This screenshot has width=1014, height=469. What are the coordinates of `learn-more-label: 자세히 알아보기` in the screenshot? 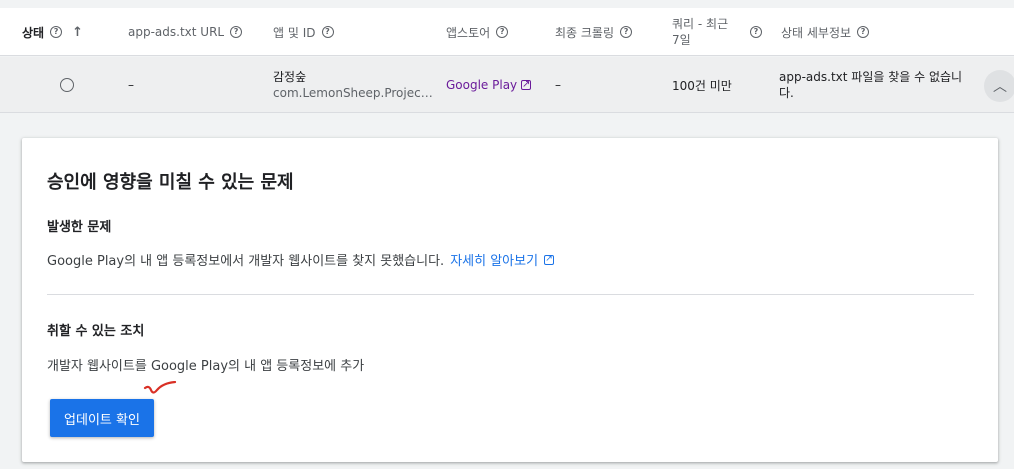 It's located at (494, 261).